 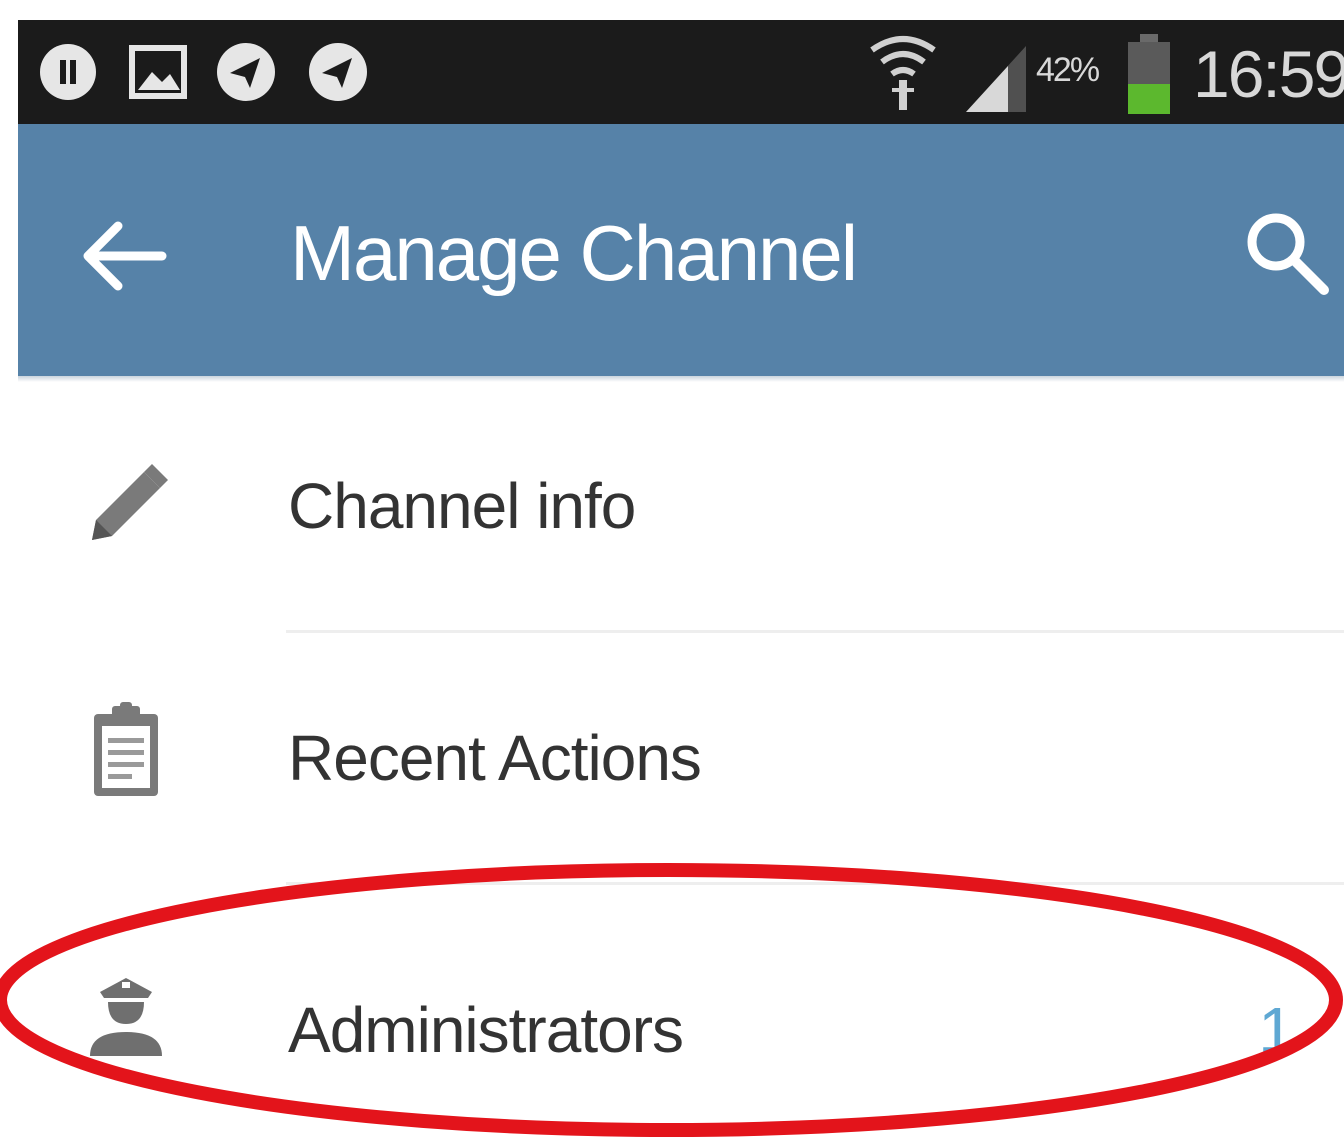 What do you see at coordinates (574, 253) in the screenshot?
I see `page-title: Manage Channel` at bounding box center [574, 253].